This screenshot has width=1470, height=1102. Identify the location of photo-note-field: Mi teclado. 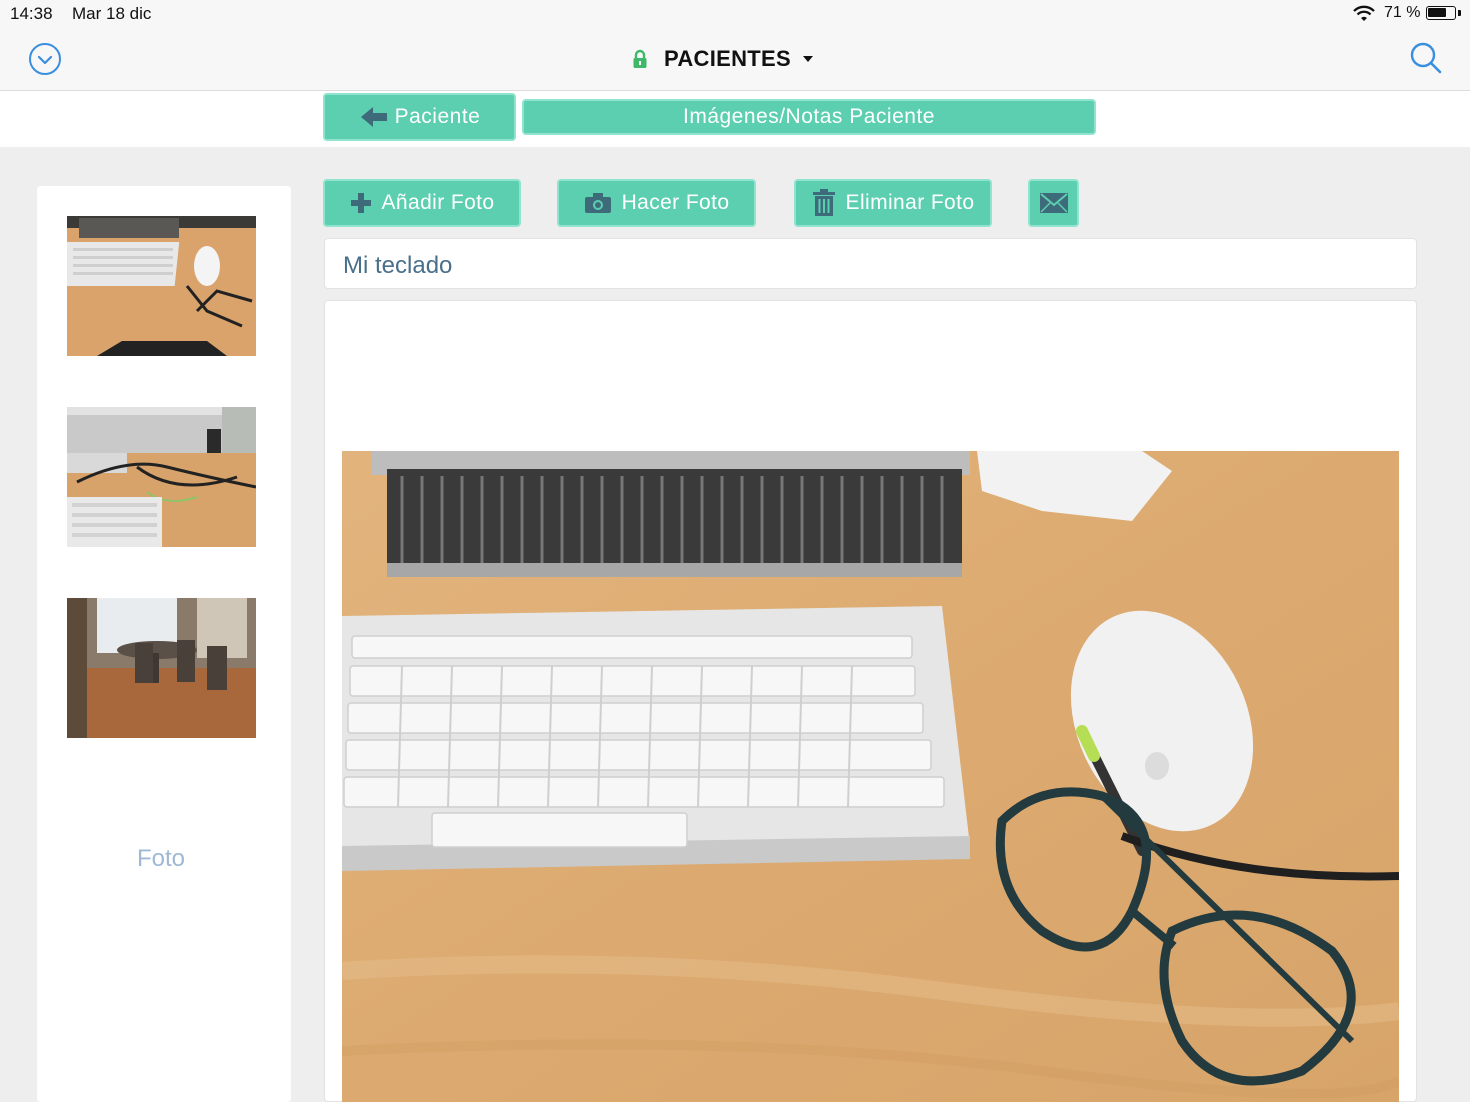
(870, 263).